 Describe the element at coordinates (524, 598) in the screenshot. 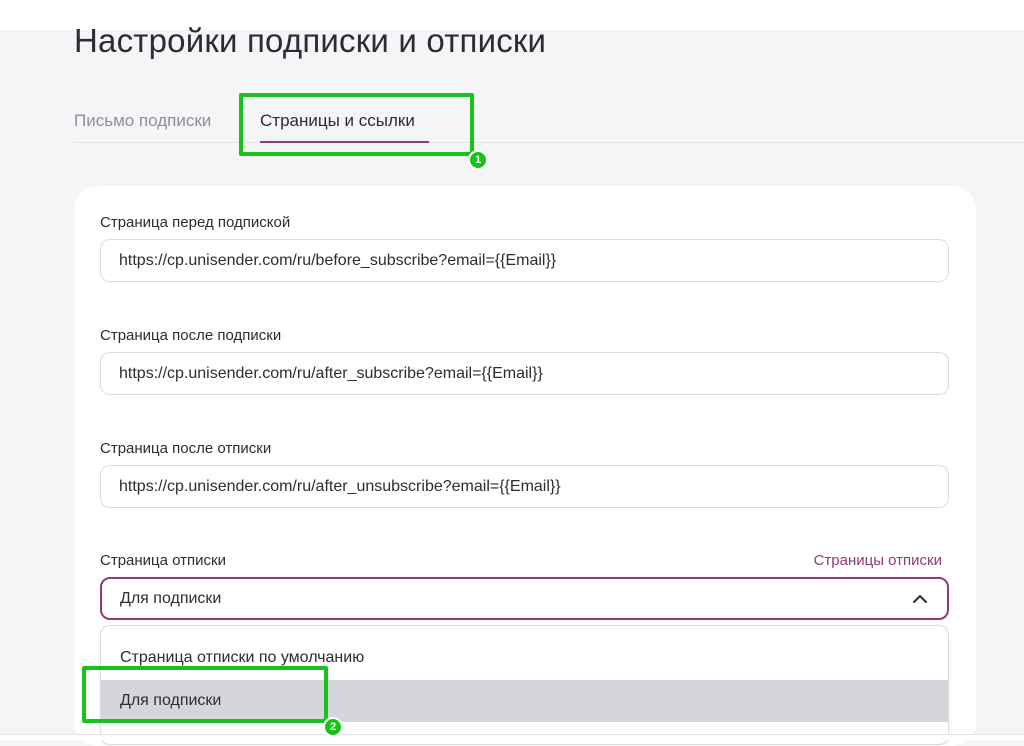

I see `unsubscribe-page-select: Для подписки` at that location.